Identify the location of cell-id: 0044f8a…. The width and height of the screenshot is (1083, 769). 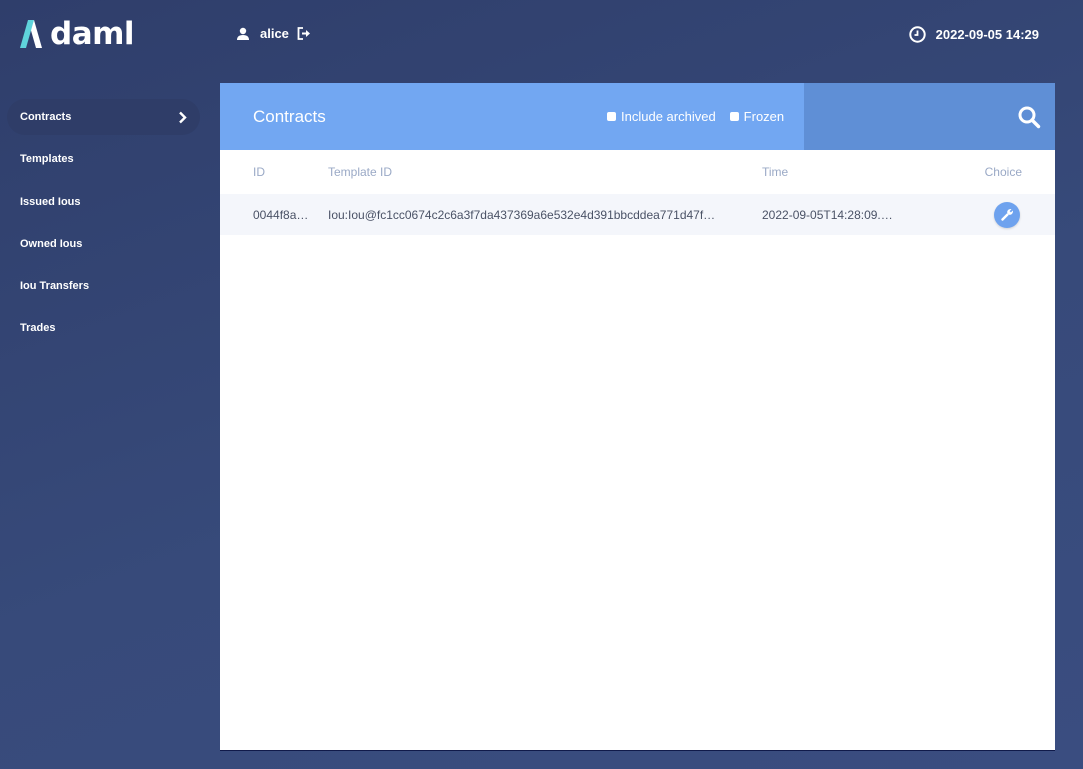
(281, 214).